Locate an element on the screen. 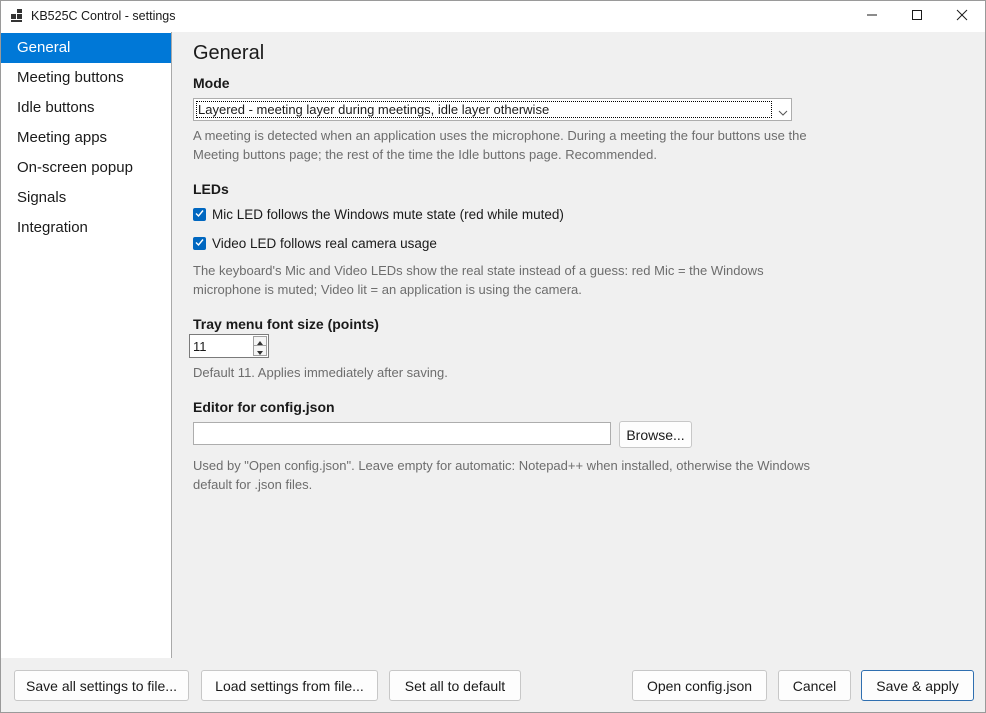 Image resolution: width=986 pixels, height=713 pixels. sidebar-item-meeting-apps: Meeting apps is located at coordinates (86, 138).